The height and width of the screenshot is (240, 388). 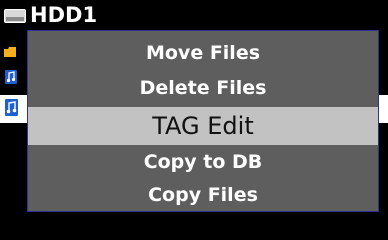 What do you see at coordinates (203, 195) in the screenshot?
I see `menu-item-copy-files: Copy Files` at bounding box center [203, 195].